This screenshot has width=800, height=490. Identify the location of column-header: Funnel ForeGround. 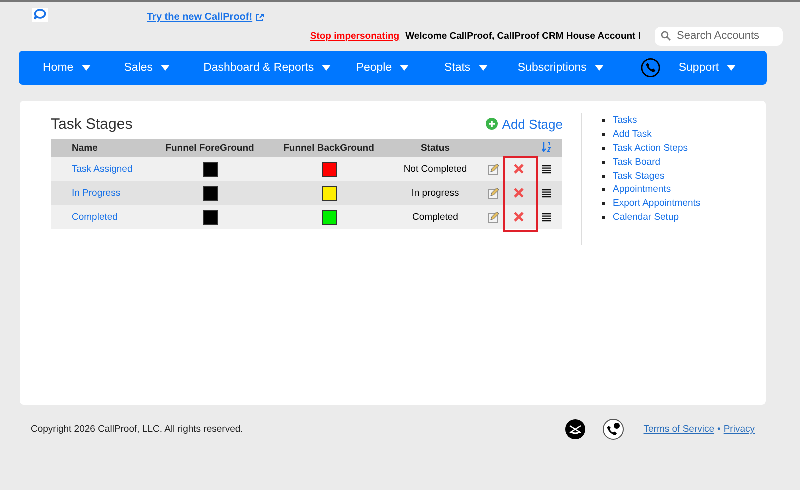
(210, 148).